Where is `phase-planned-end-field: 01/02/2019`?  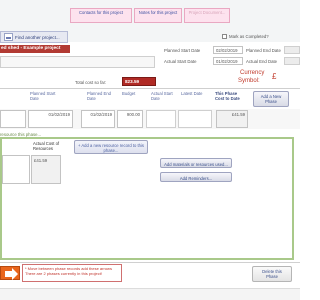
phase-planned-end-field: 01/02/2019 is located at coordinates (98, 119).